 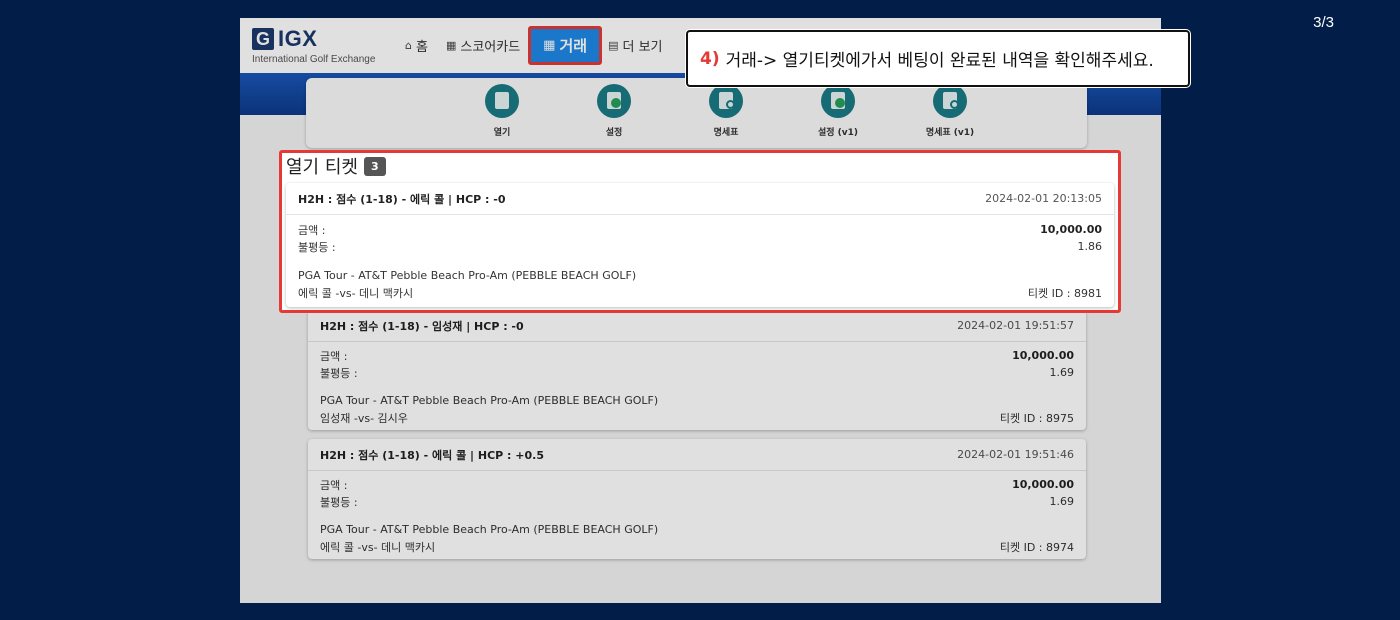 What do you see at coordinates (613, 45) in the screenshot?
I see `list-icon: ▤` at bounding box center [613, 45].